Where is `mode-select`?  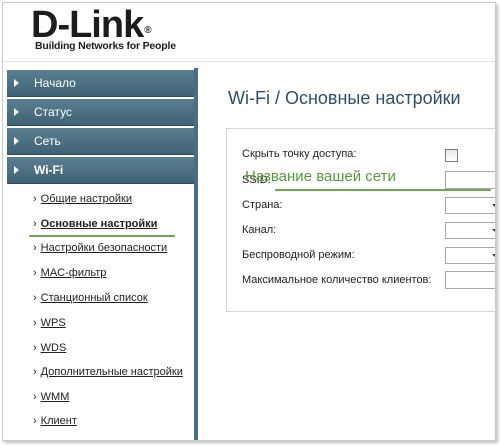 mode-select is located at coordinates (470, 255).